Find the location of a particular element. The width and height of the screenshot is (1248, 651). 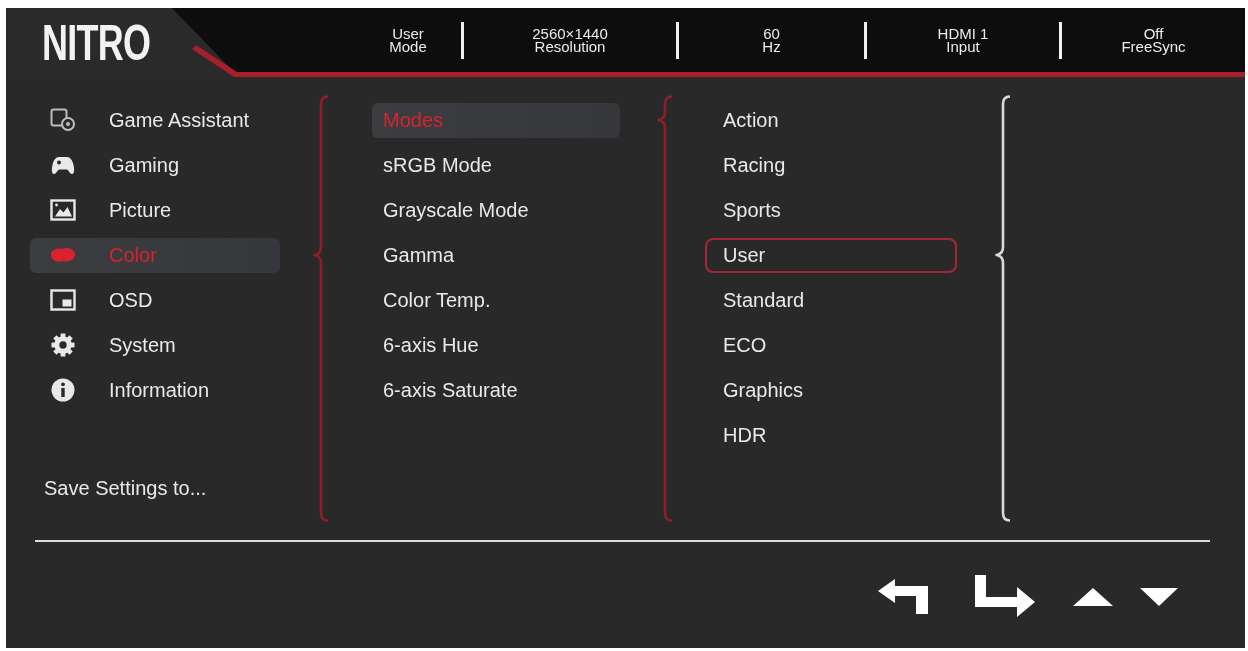

menu-item: Picture is located at coordinates (155, 210).